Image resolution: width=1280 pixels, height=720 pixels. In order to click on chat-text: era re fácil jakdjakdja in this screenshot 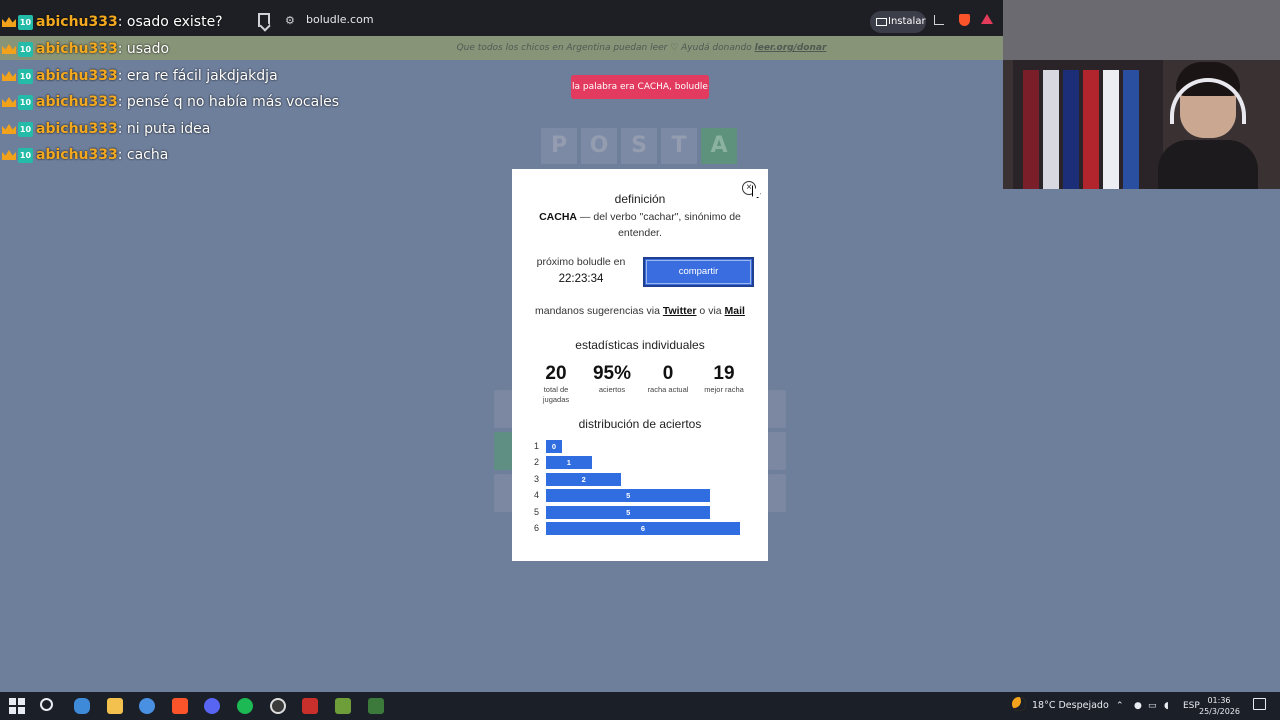, I will do `click(202, 76)`.